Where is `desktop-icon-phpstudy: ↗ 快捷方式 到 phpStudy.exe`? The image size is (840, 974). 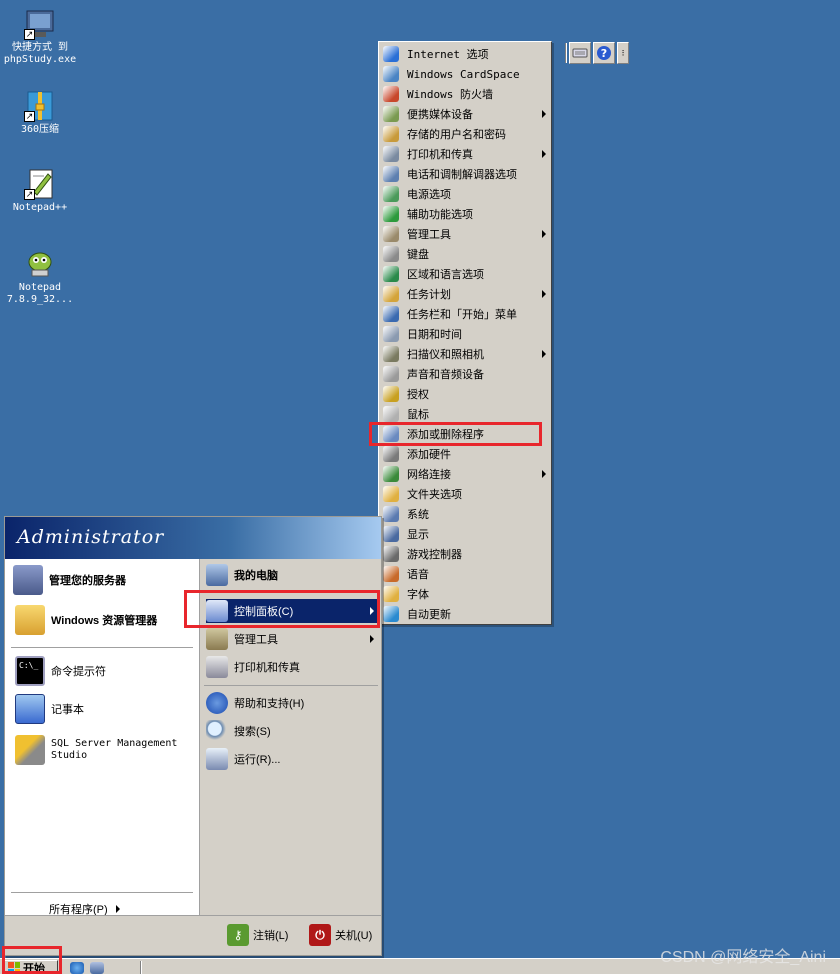 desktop-icon-phpstudy: ↗ 快捷方式 到 phpStudy.exe is located at coordinates (40, 37).